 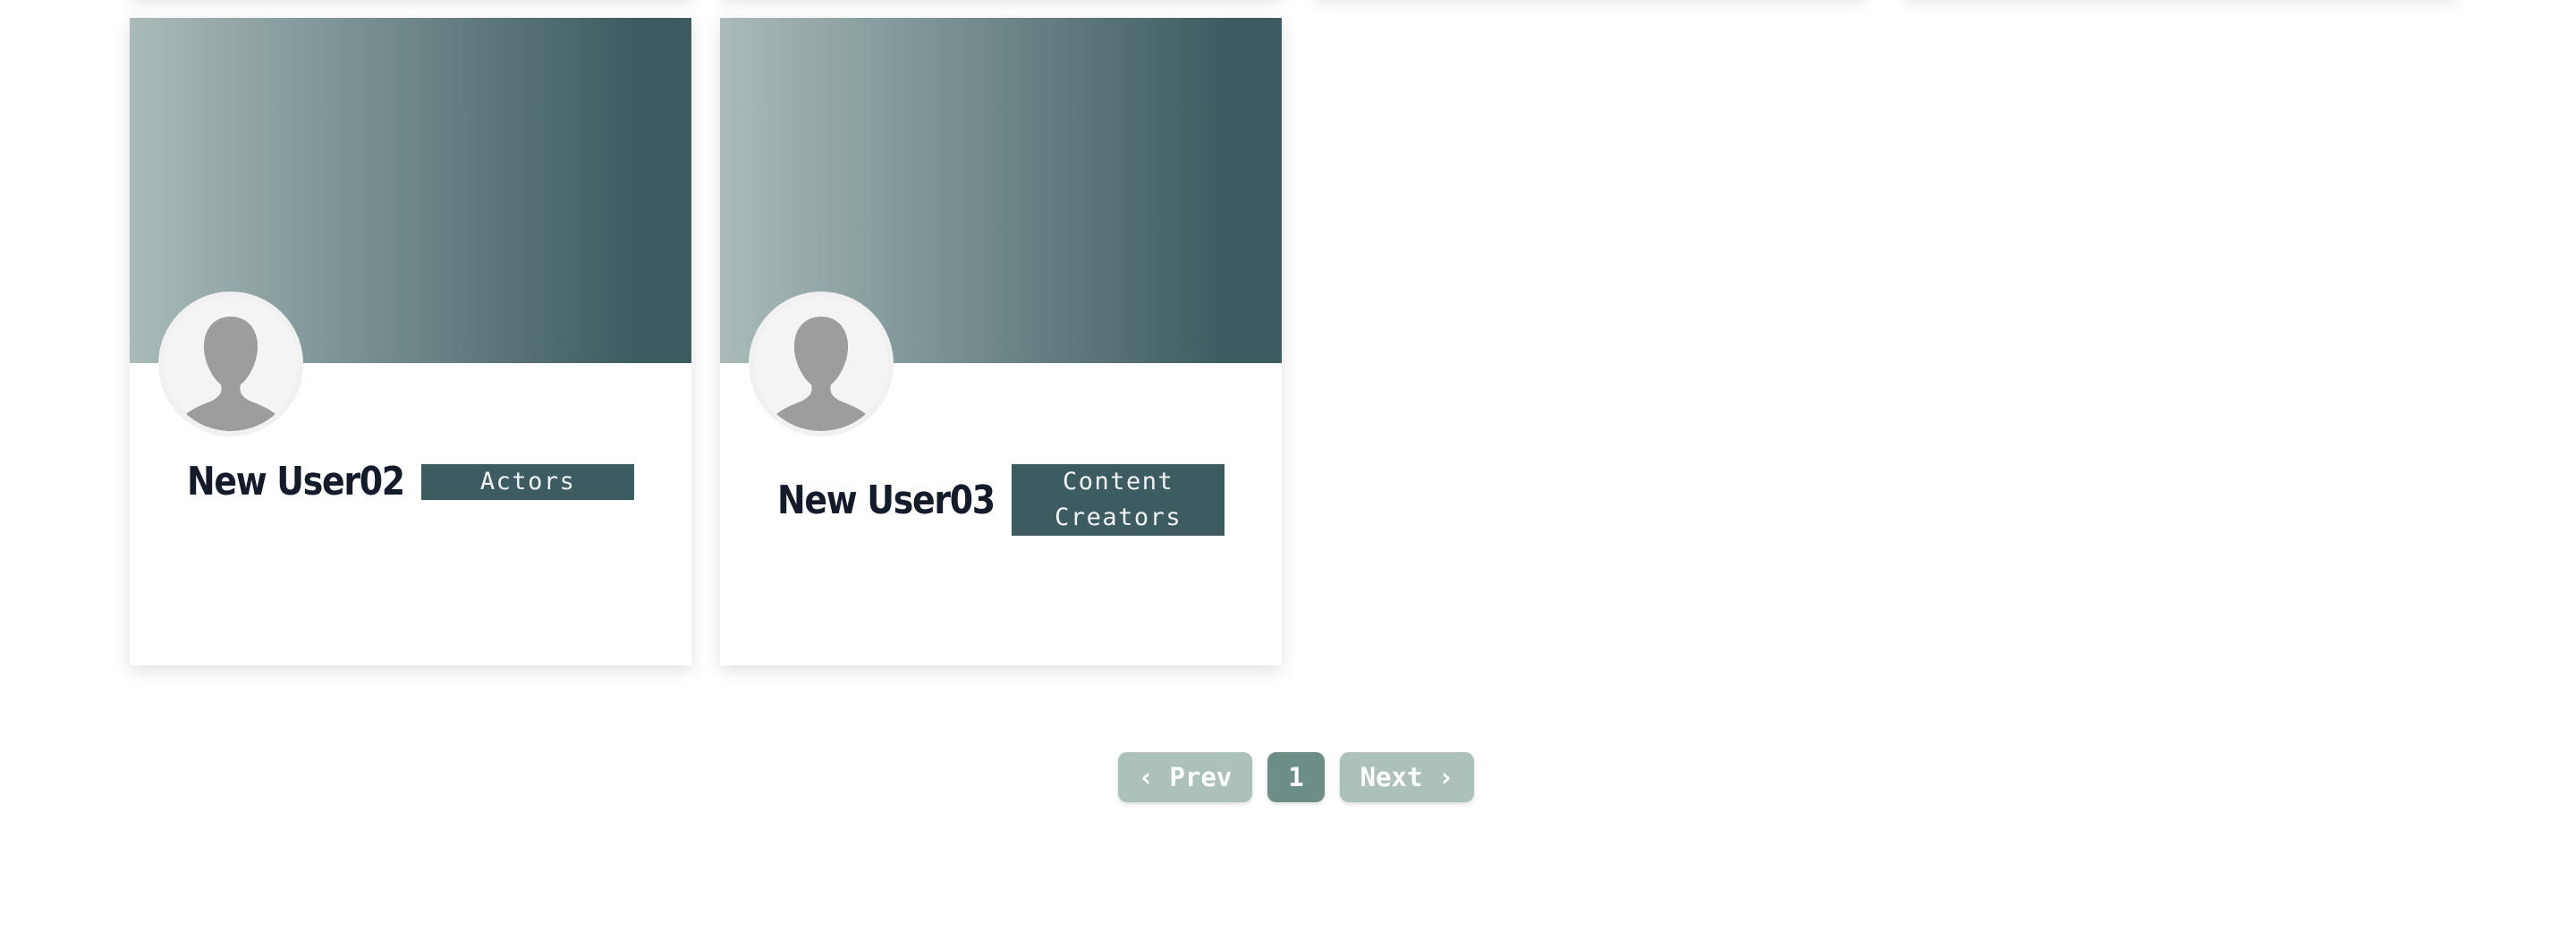 I want to click on category-badge: Content Creators, so click(x=1118, y=500).